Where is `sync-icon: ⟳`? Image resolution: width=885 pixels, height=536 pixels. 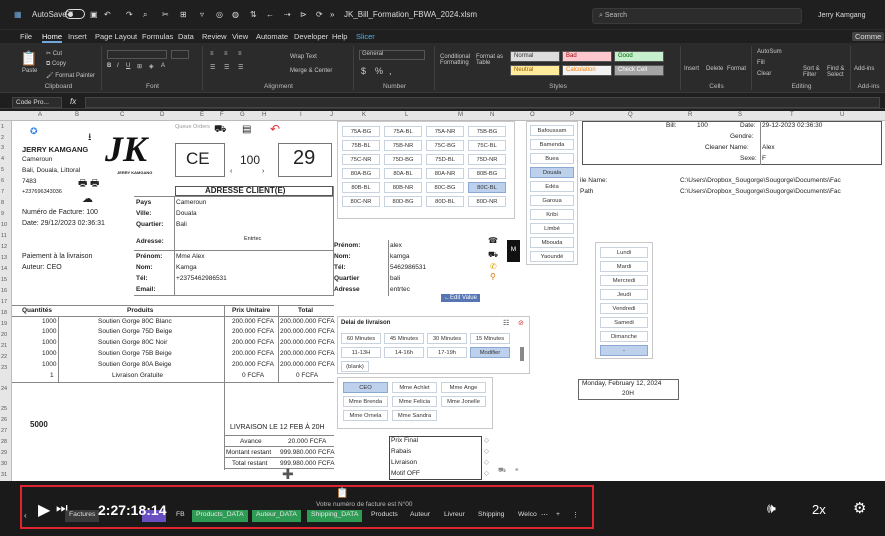 sync-icon: ⟳ is located at coordinates (319, 14).